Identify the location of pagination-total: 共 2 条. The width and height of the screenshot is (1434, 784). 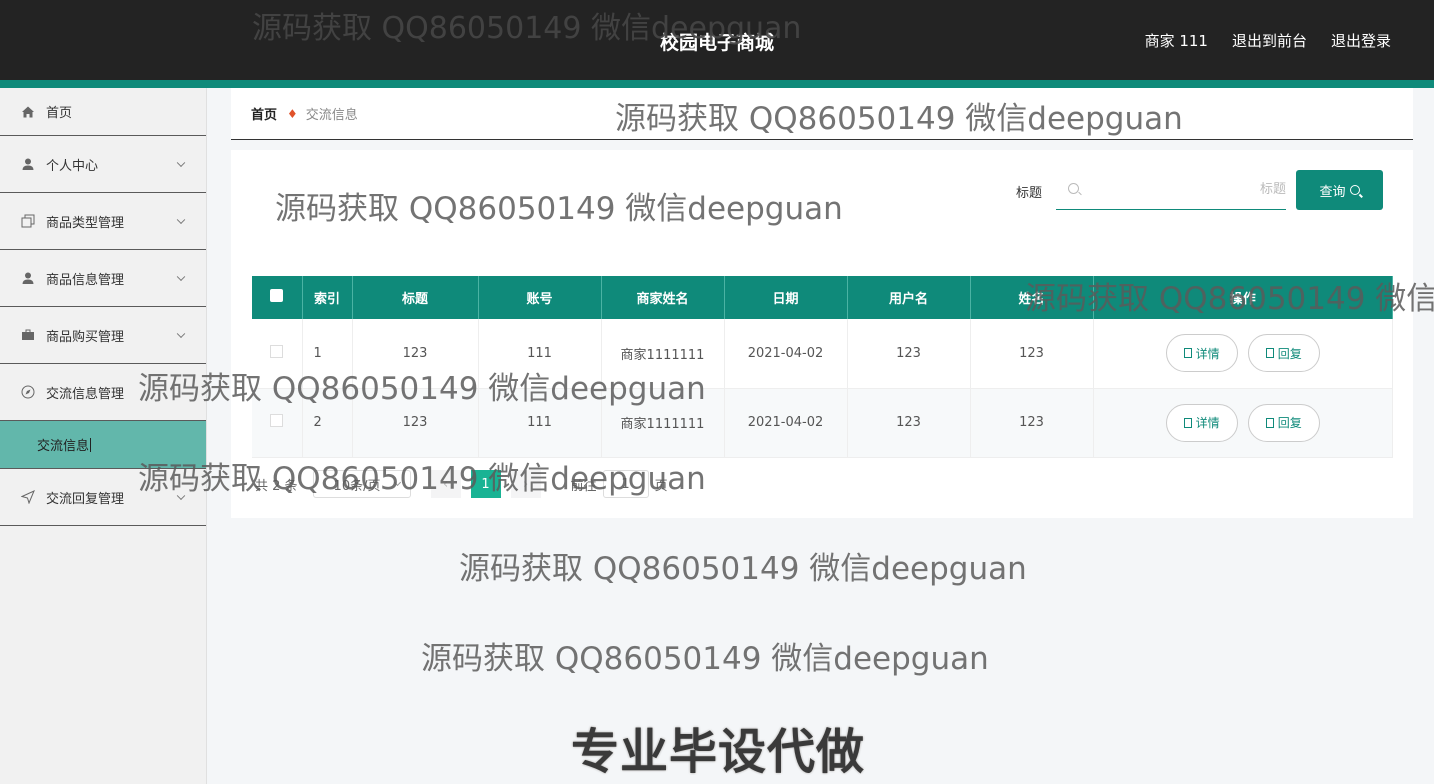
(276, 486).